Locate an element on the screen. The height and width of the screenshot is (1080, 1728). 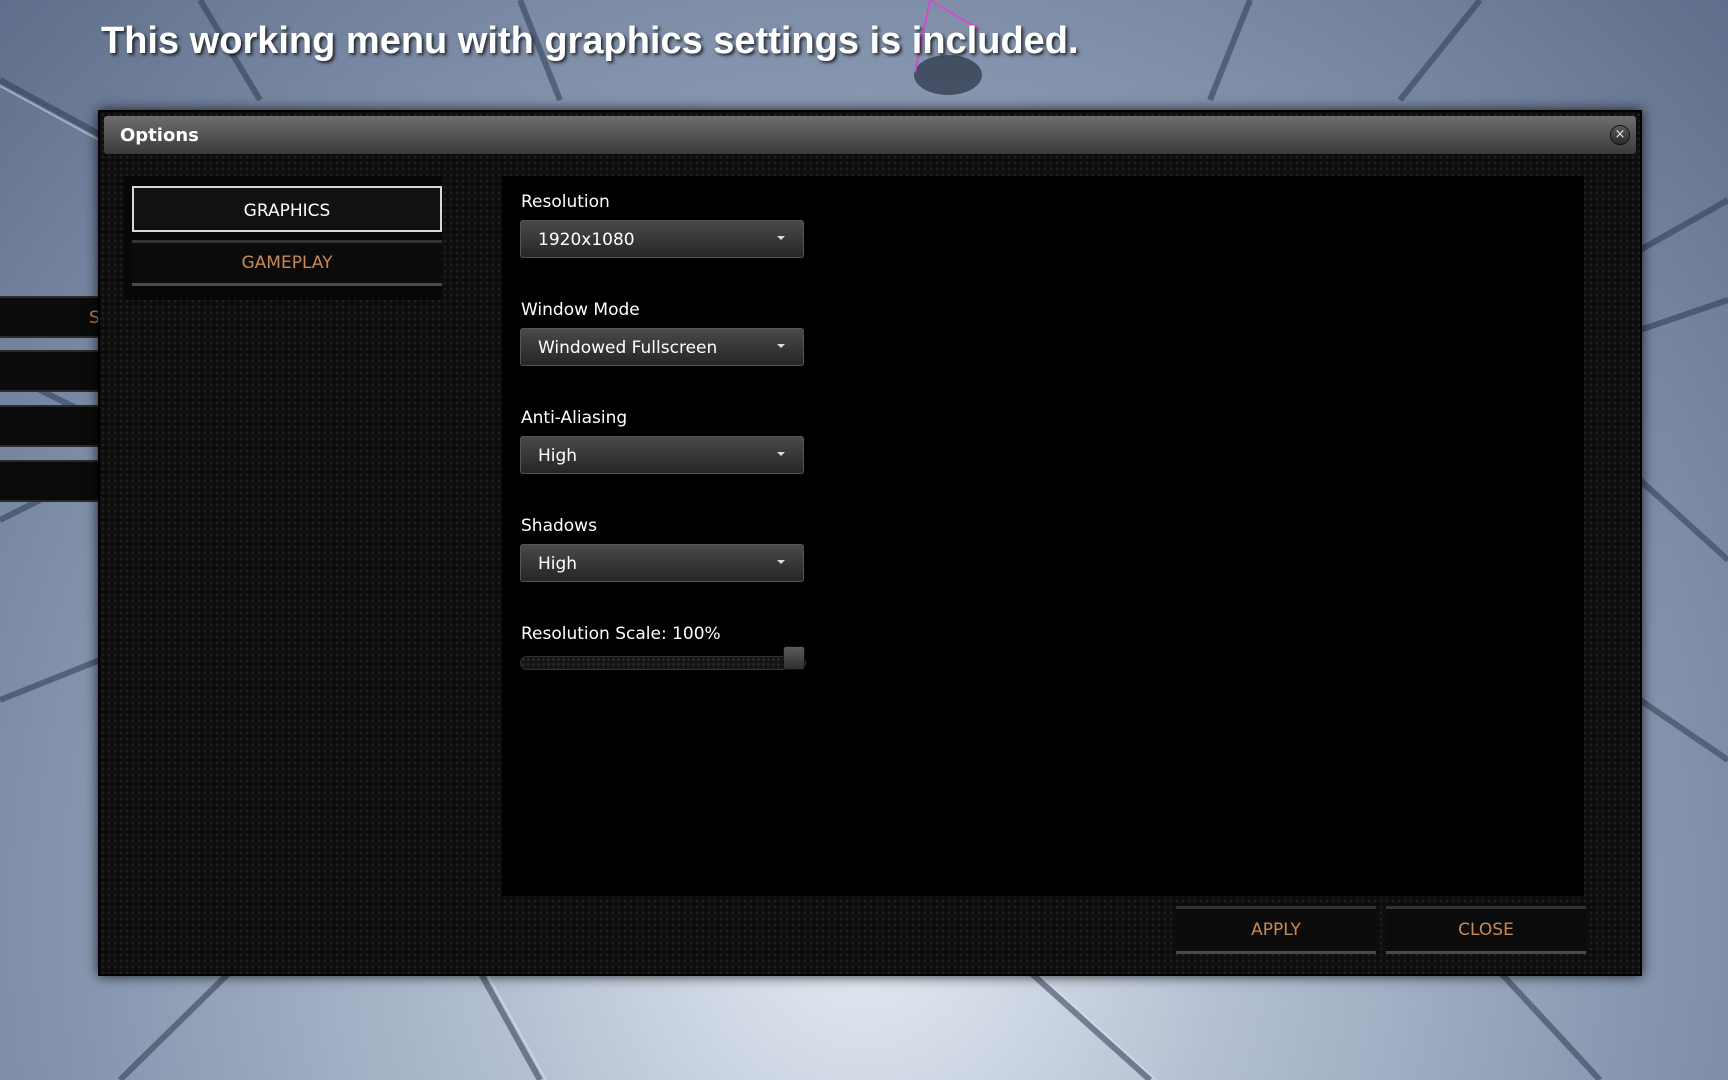
background-menu-item: S is located at coordinates (50, 317).